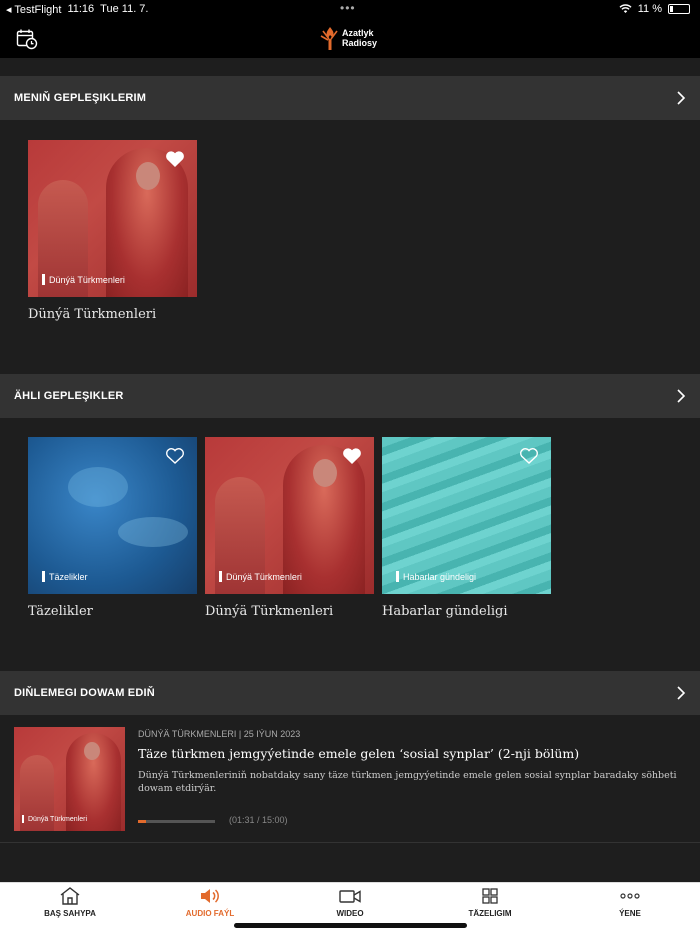  Describe the element at coordinates (350, 925) in the screenshot. I see `home-indicator` at that location.